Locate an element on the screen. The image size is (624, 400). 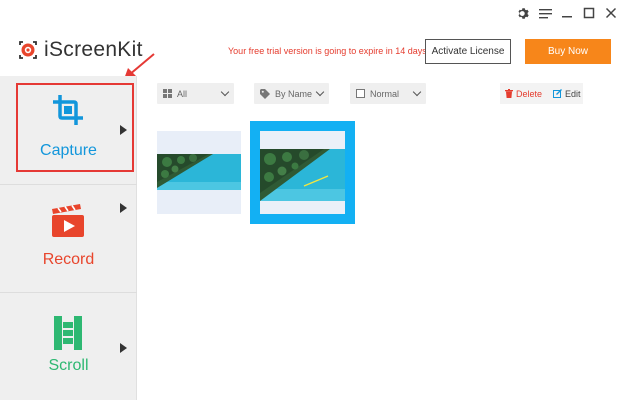
window-controls is located at coordinates (567, 13).